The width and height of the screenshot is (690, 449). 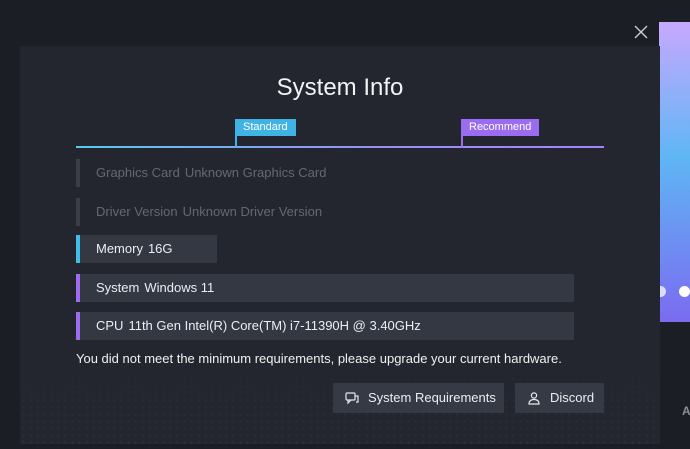 I want to click on spec-row-driver-version: Driver Version Unknown Driver Version, so click(x=226, y=212).